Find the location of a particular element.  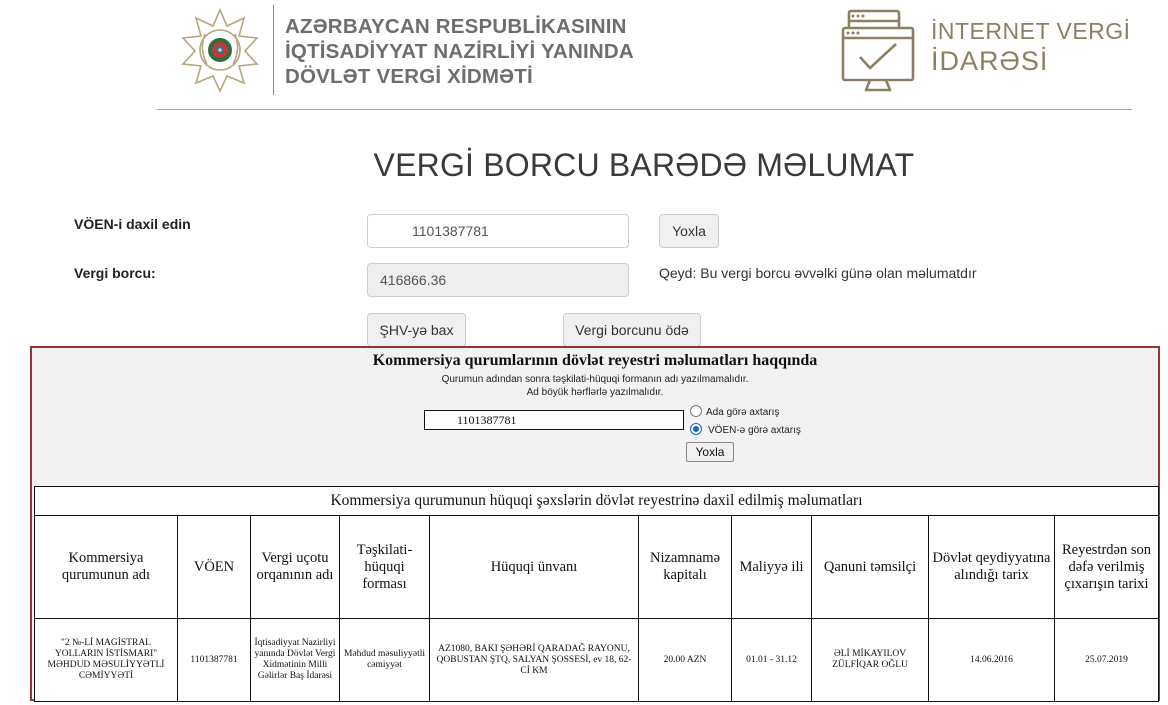

check-voen-button: Yoxla is located at coordinates (689, 231).